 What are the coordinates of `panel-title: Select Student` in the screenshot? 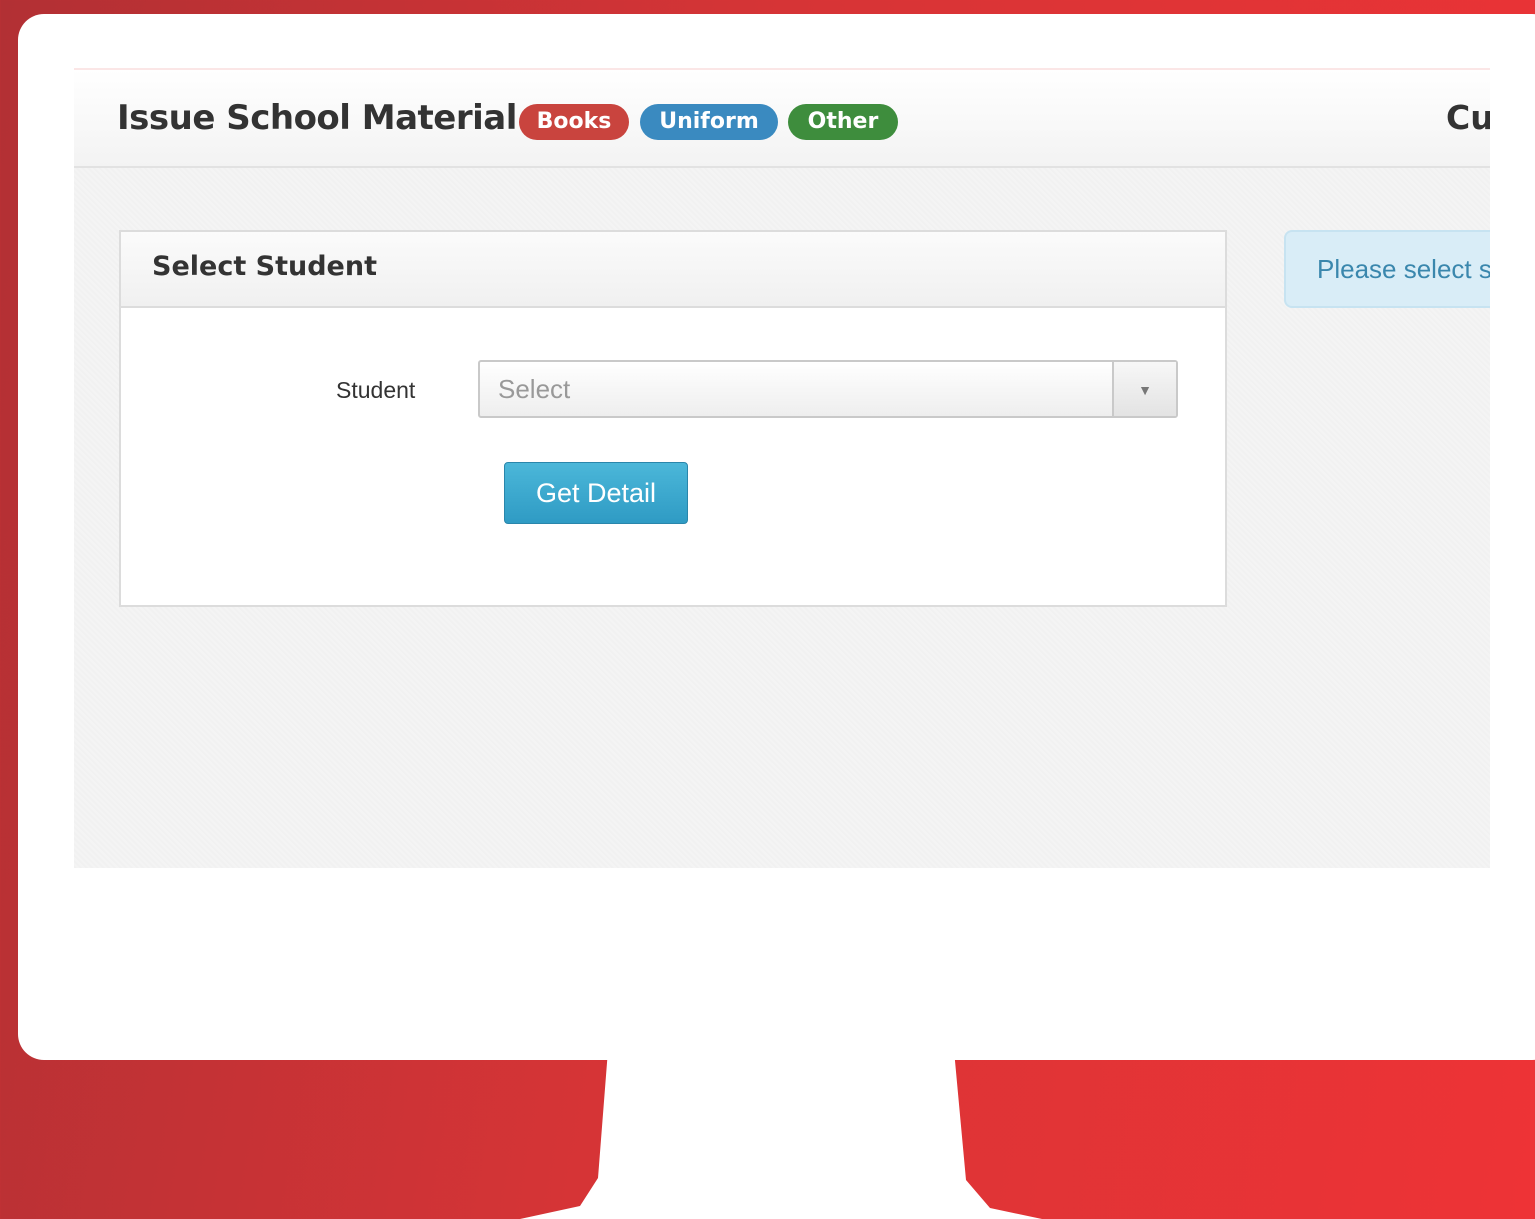 It's located at (264, 266).